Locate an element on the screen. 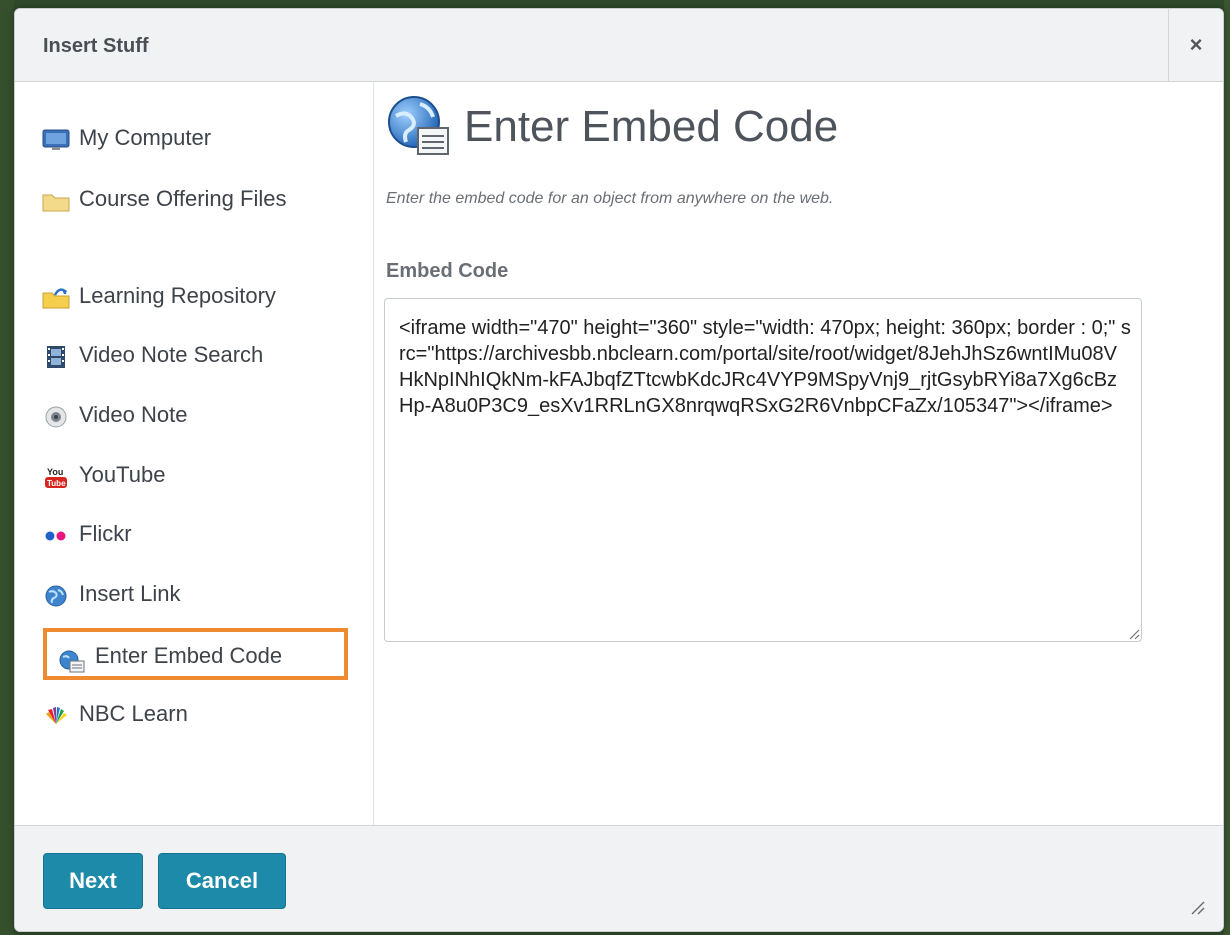  sidebar-item-insert-link: Insert Link is located at coordinates (196, 594).